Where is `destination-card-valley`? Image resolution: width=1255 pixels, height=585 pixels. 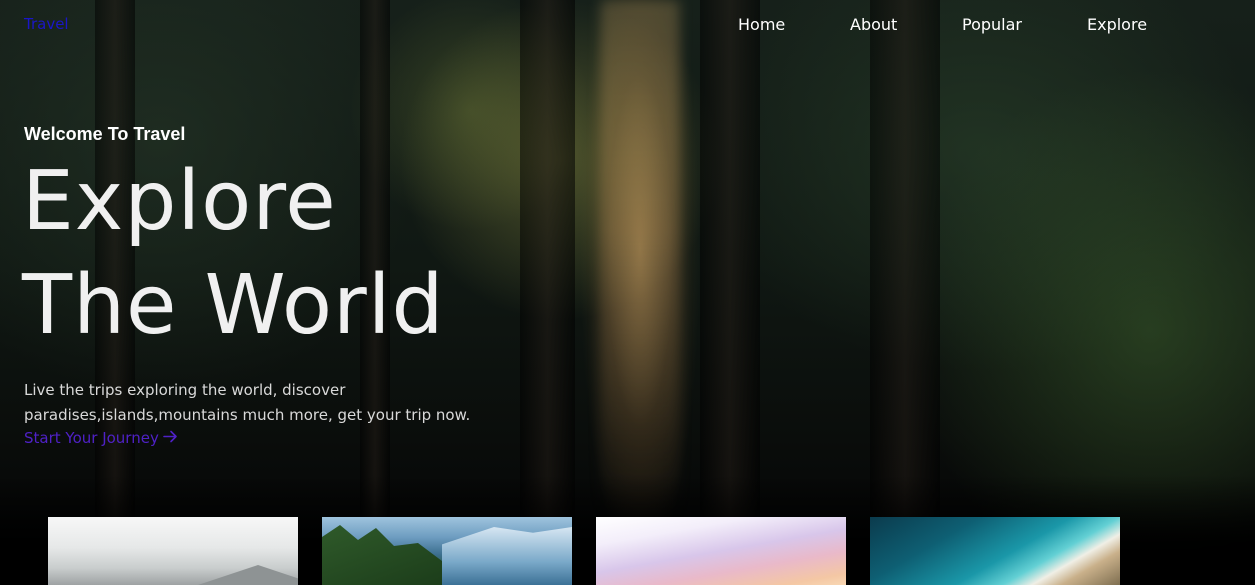 destination-card-valley is located at coordinates (447, 551).